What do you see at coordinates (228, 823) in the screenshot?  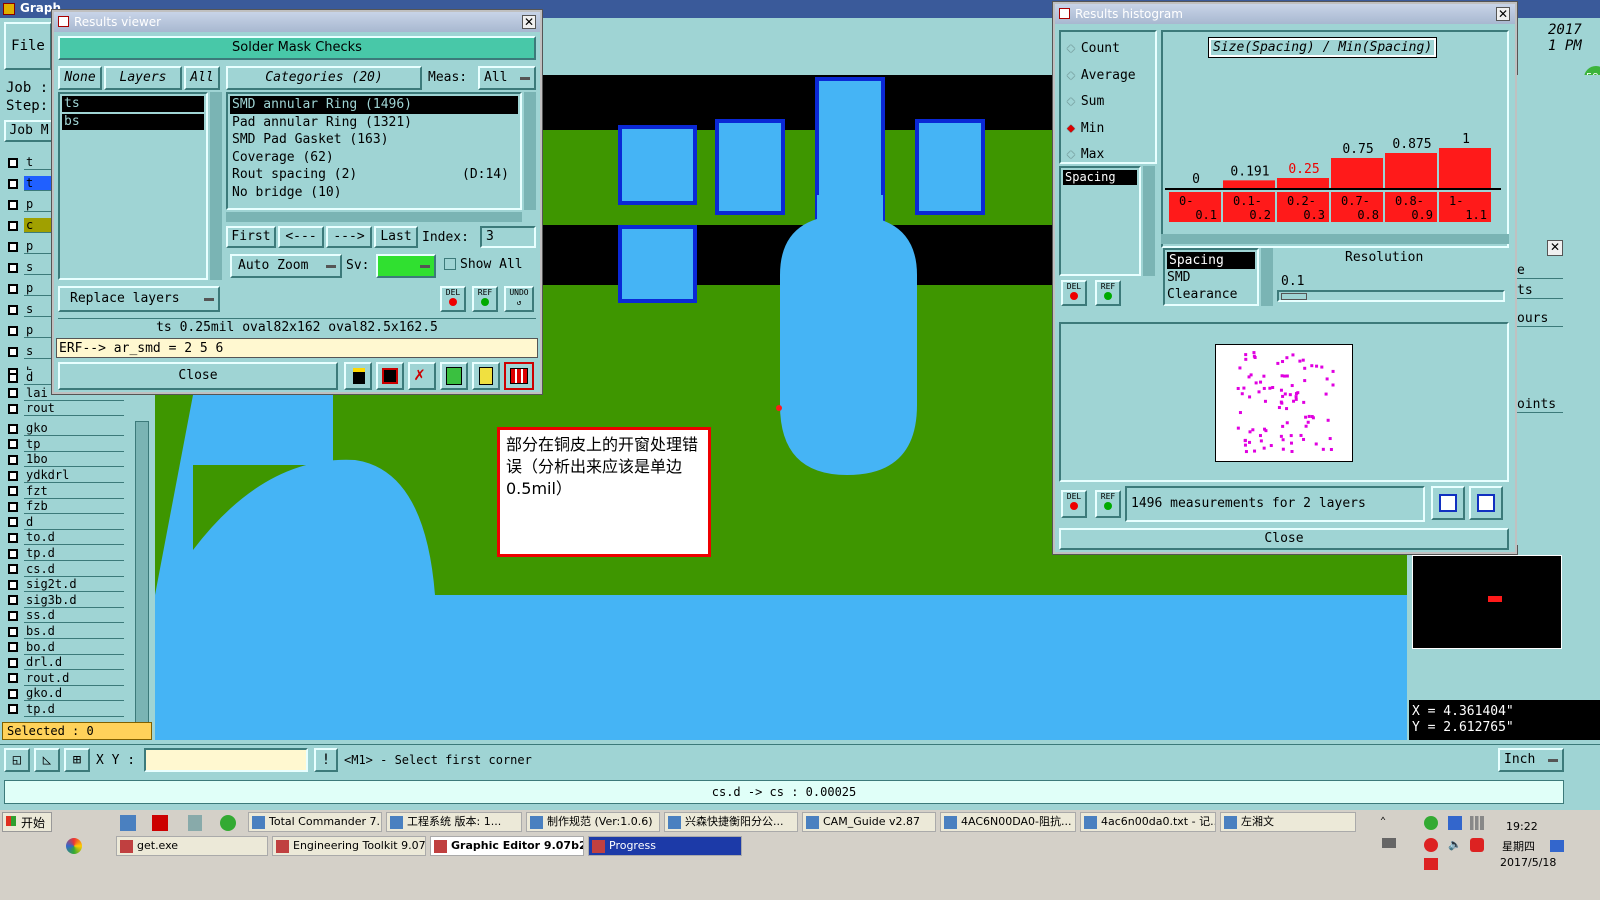 I see `browser-icon` at bounding box center [228, 823].